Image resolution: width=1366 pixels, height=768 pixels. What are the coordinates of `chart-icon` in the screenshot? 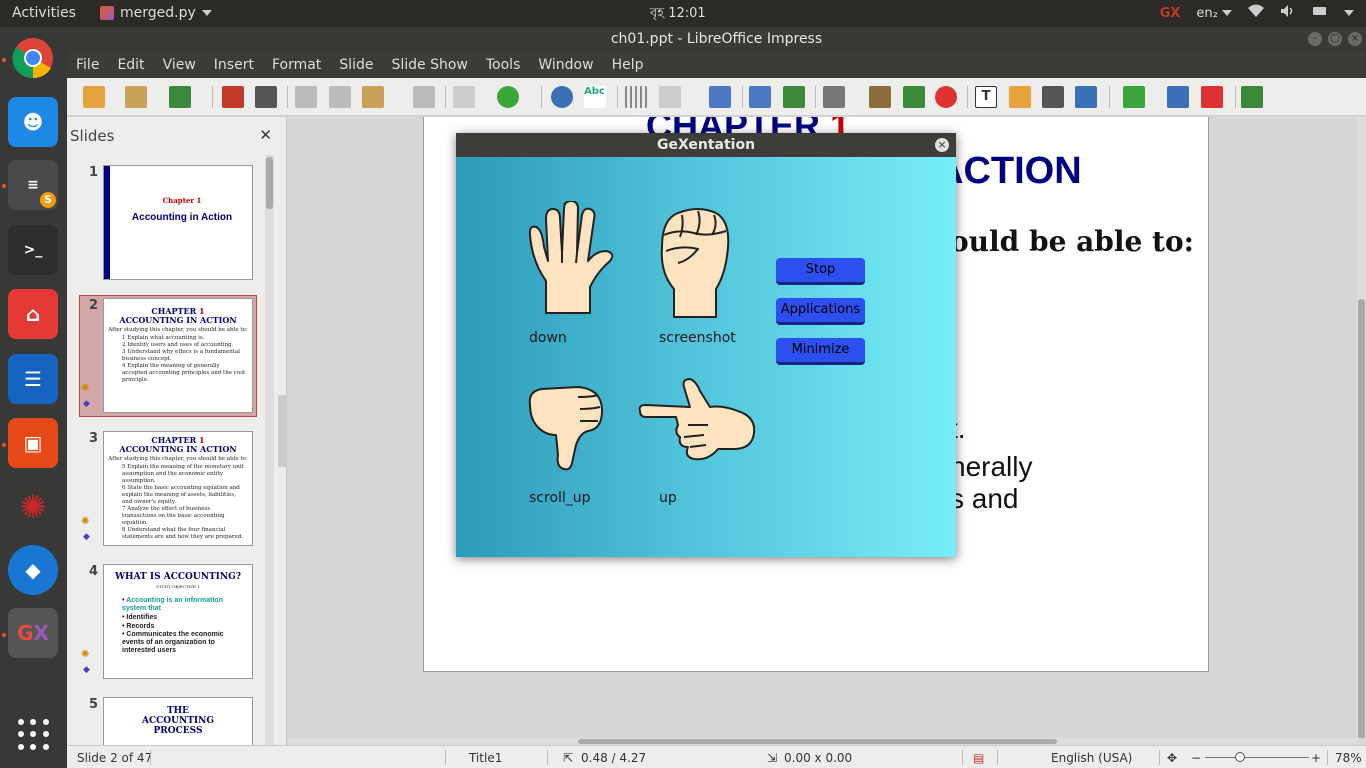 It's located at (914, 97).